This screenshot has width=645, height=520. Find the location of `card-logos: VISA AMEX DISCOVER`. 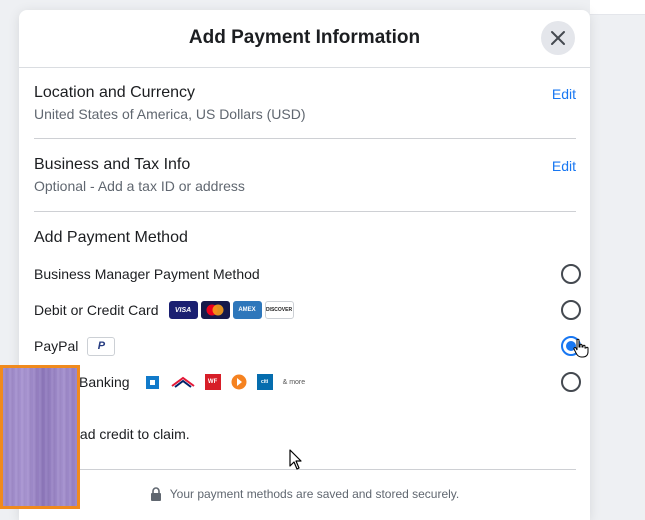

card-logos: VISA AMEX DISCOVER is located at coordinates (231, 310).